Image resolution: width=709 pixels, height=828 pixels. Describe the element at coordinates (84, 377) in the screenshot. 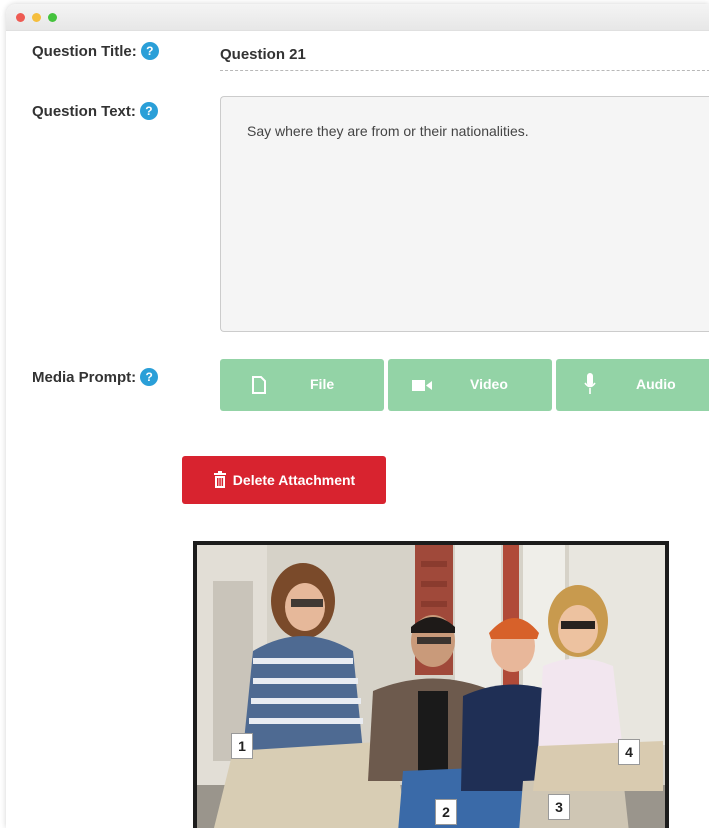

I see `media-prompt-label: Media Prompt:` at that location.